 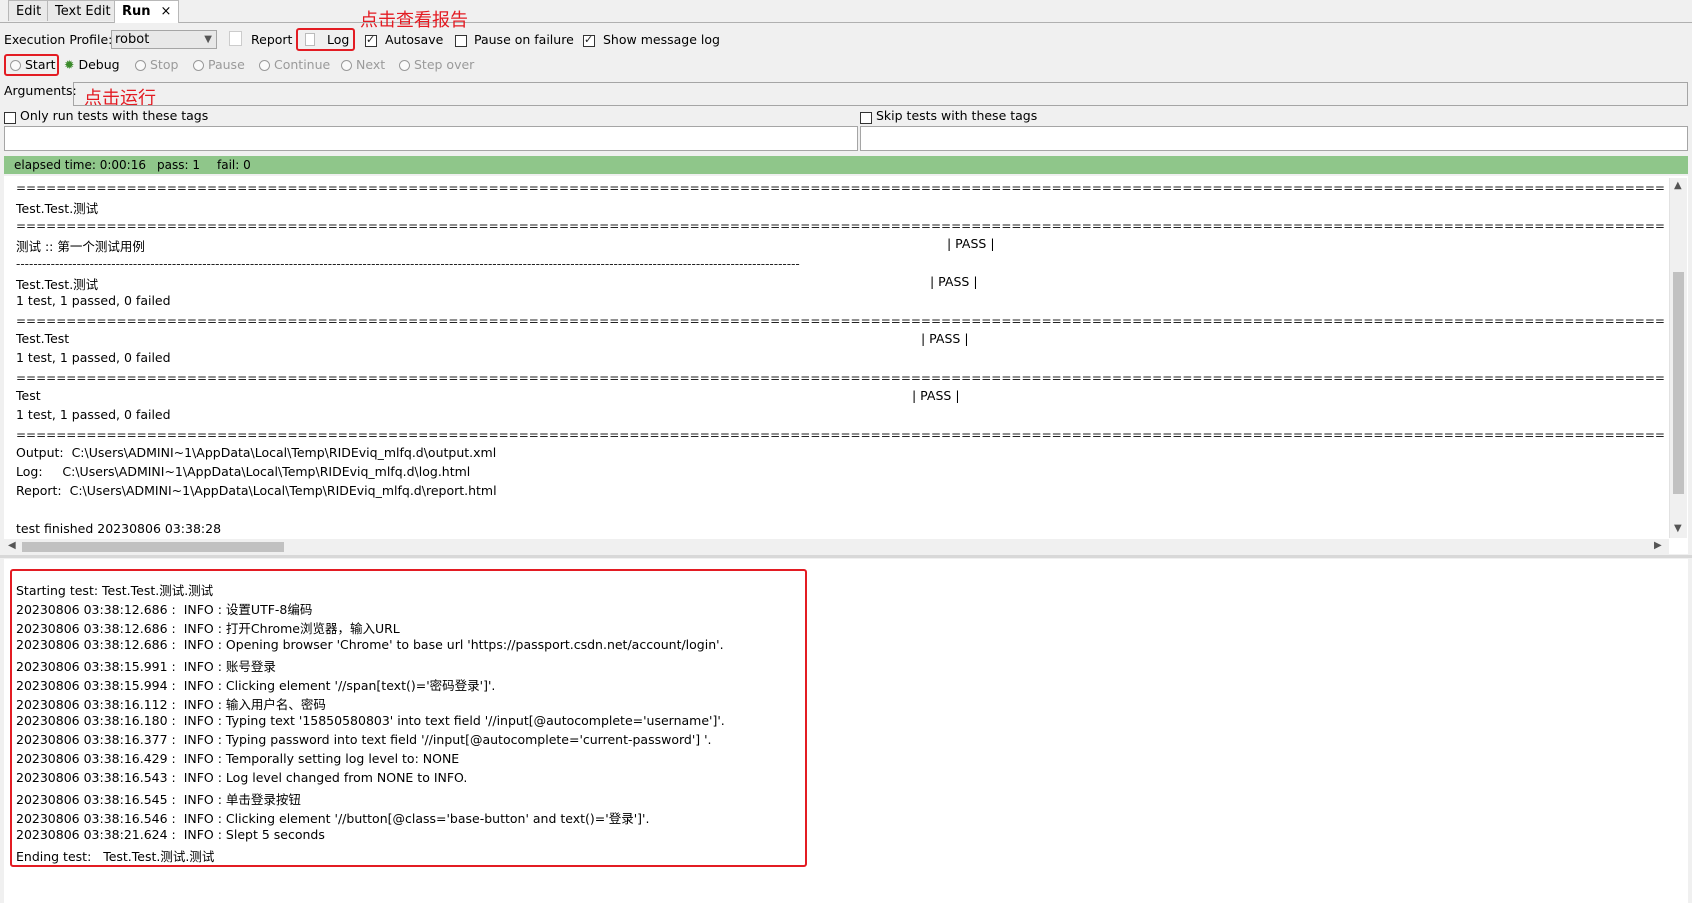 I want to click on output-line: Test, so click(x=28, y=395).